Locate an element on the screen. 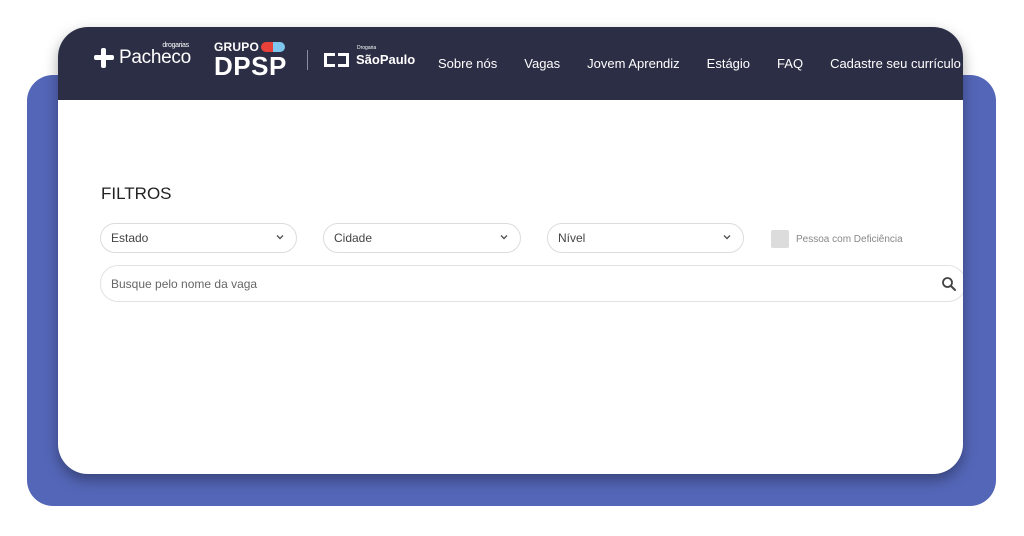 This screenshot has height=536, width=1024. estado-select: Estado is located at coordinates (198, 238).